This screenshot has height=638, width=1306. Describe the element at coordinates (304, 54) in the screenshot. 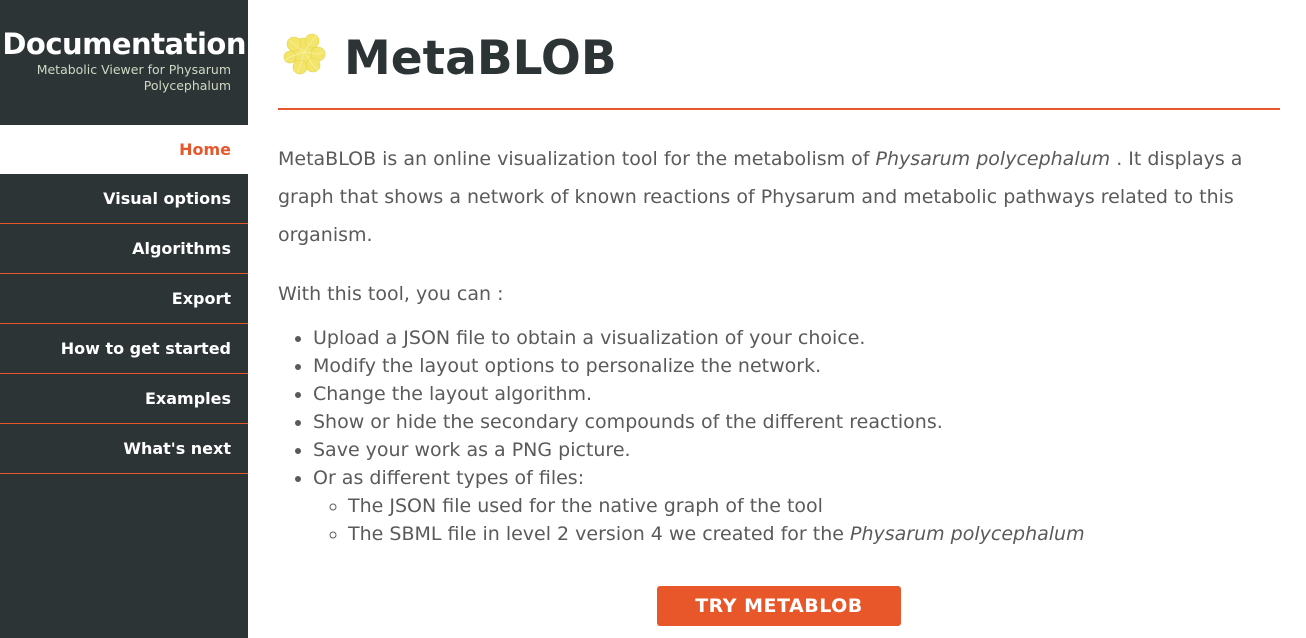

I see `physarum-logo-icon` at that location.